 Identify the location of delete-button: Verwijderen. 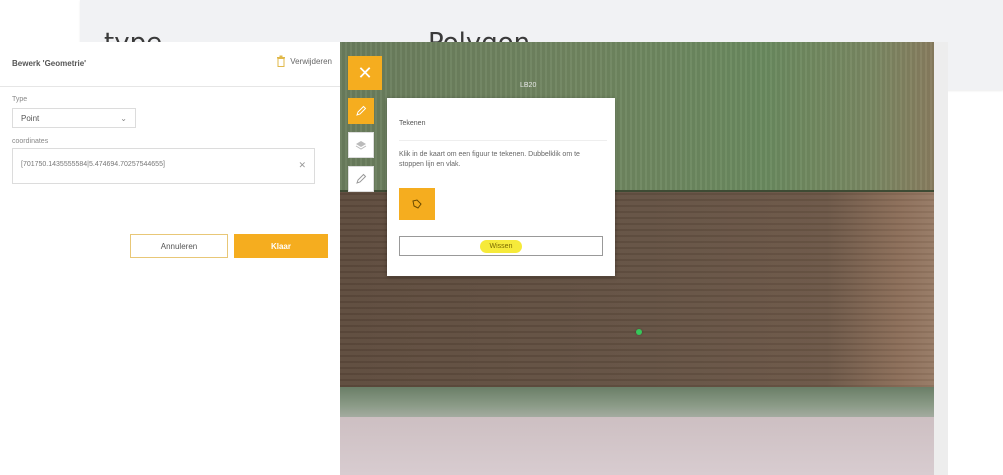
(304, 61).